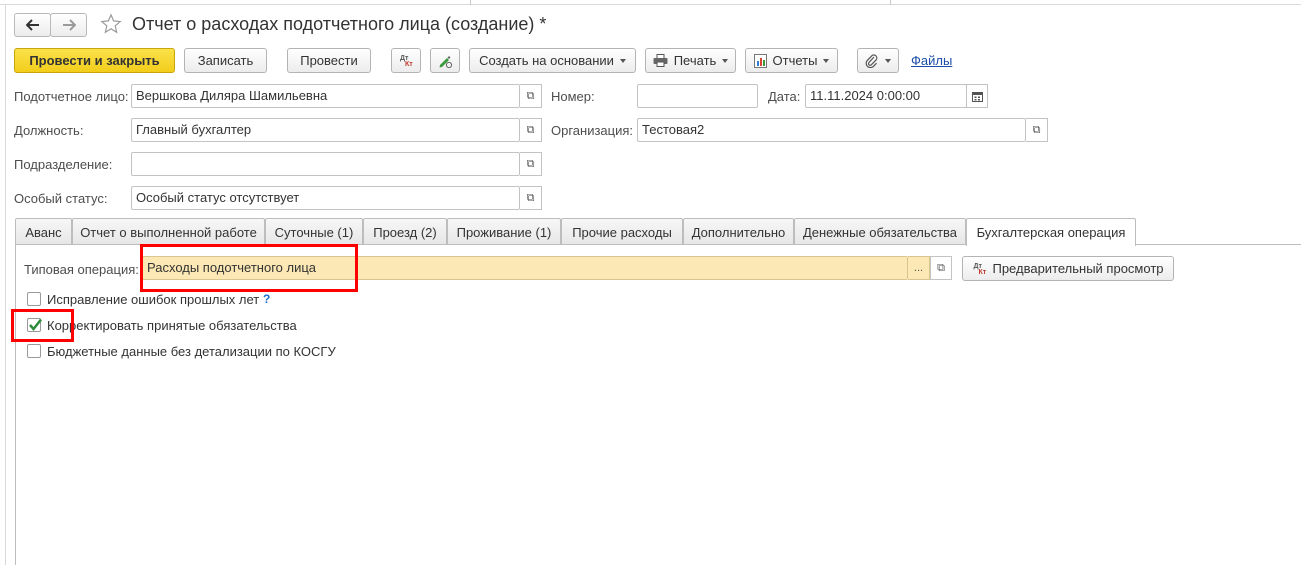  I want to click on preview-label: Предварительный просмотр, so click(1078, 268).